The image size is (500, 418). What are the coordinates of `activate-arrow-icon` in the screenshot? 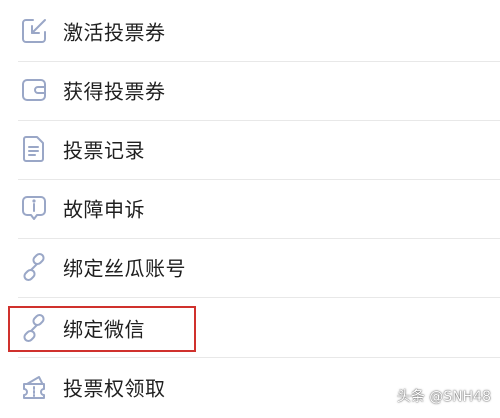 It's located at (34, 31).